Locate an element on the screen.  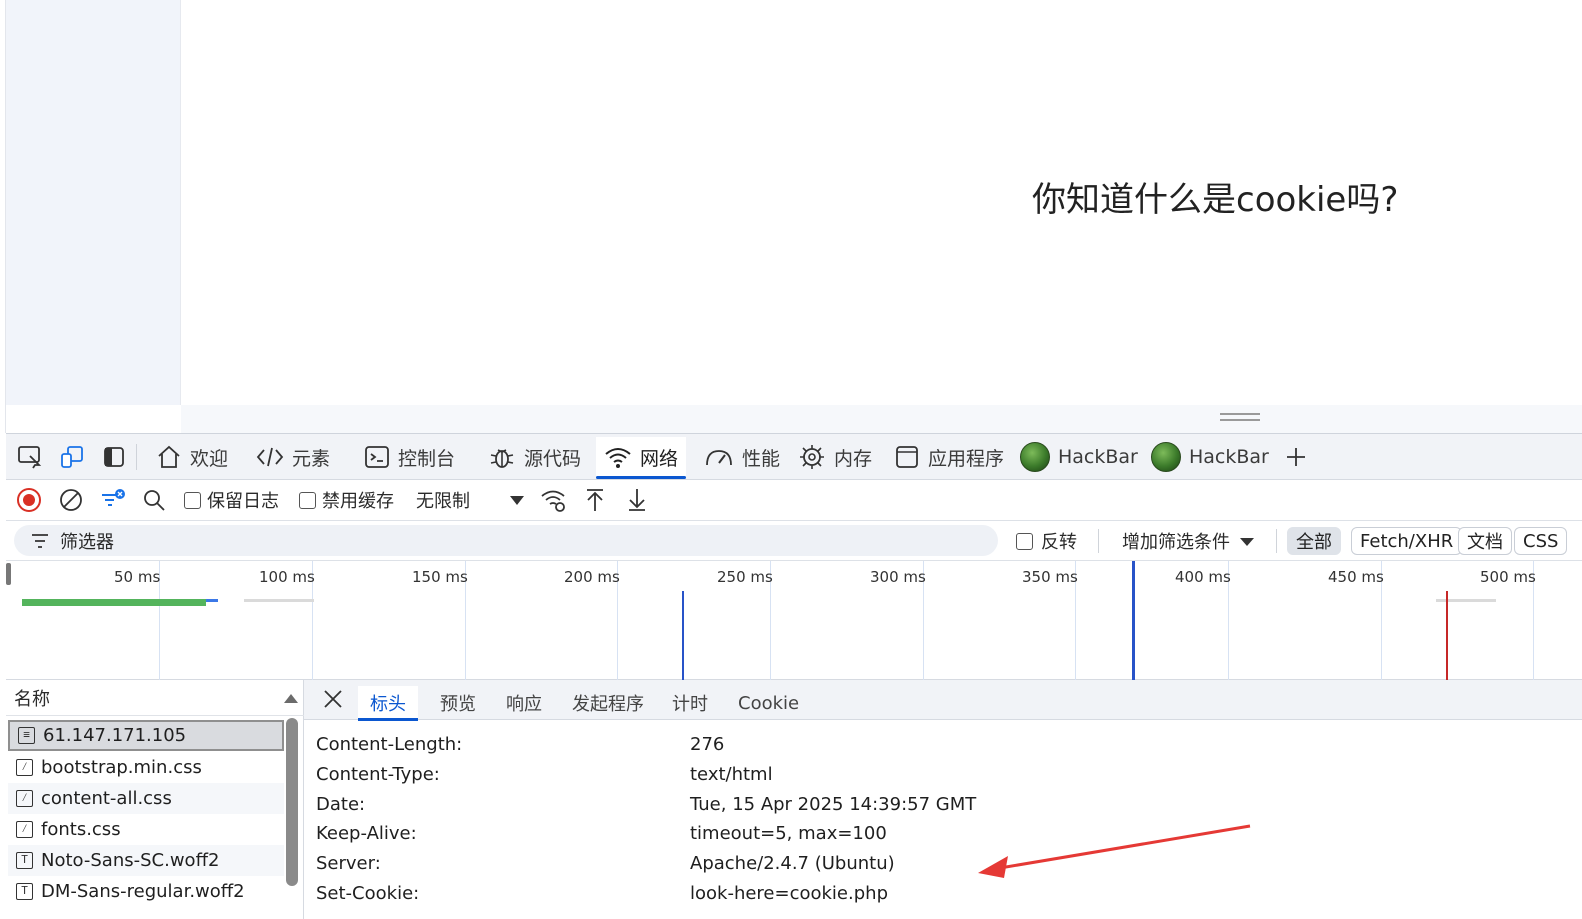
preserve-log-toggle: 保留日志 is located at coordinates (231, 500).